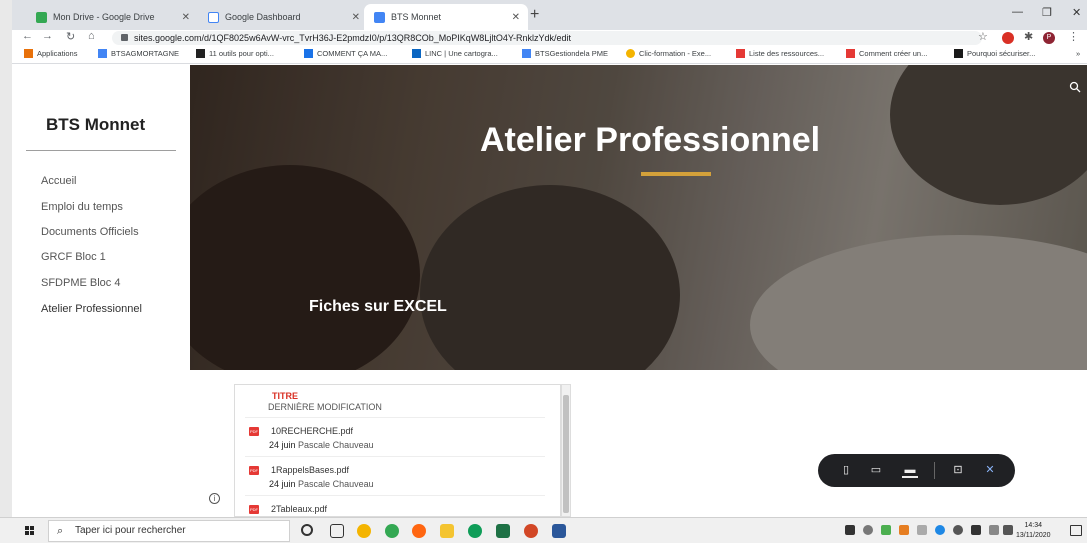  What do you see at coordinates (419, 531) in the screenshot?
I see `firefox-icon` at bounding box center [419, 531].